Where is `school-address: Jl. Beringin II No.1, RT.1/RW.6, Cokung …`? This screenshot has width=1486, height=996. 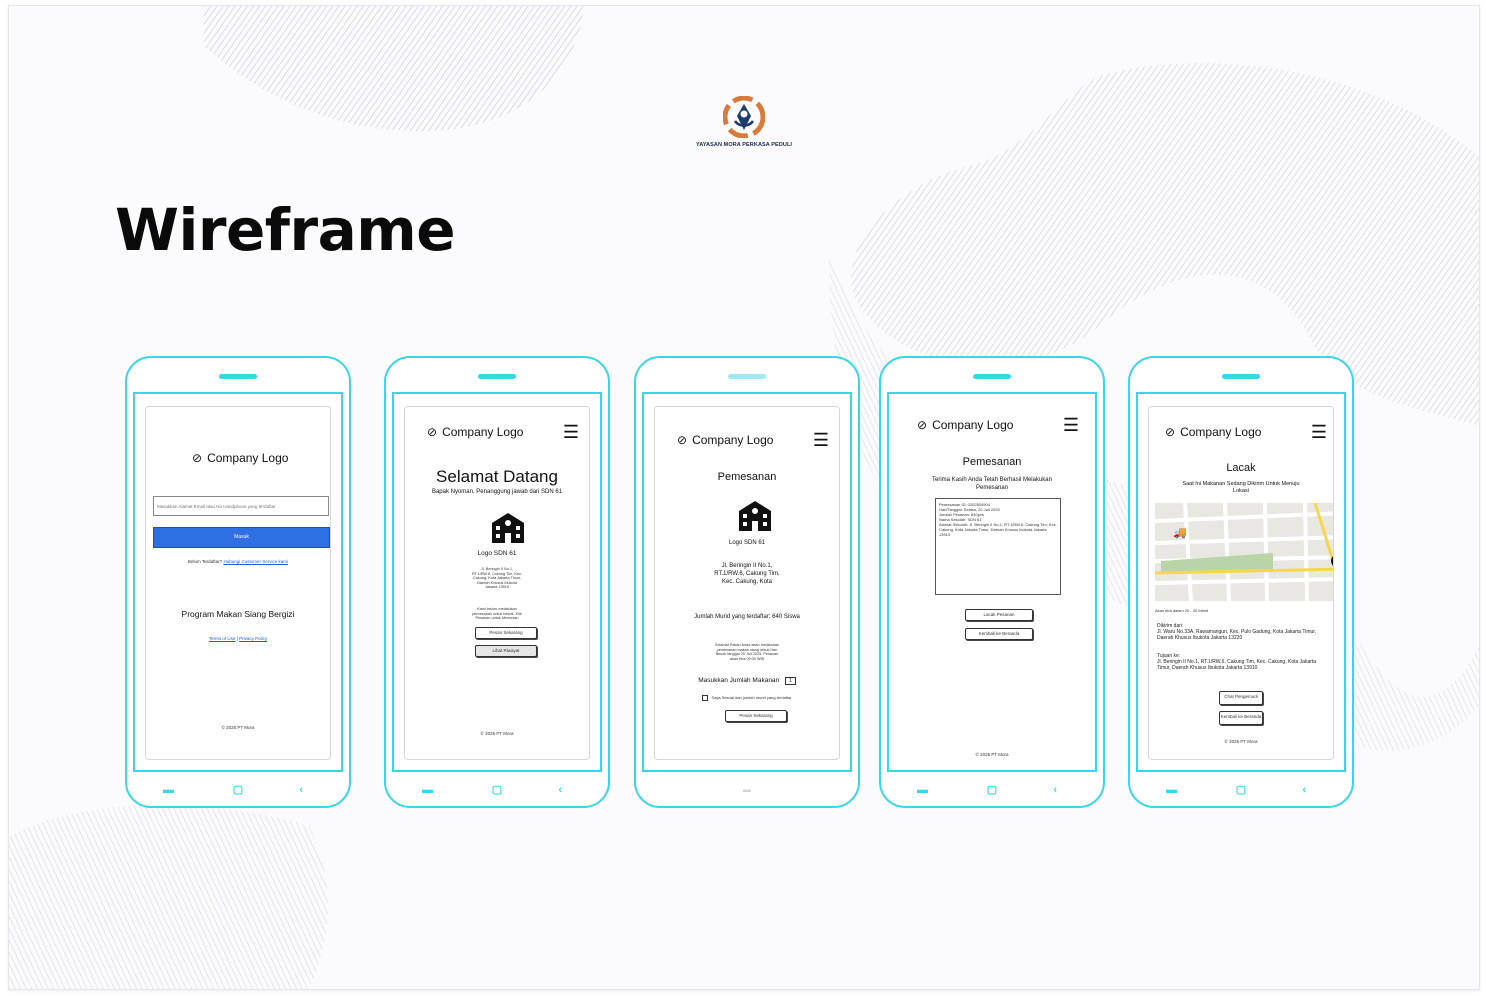 school-address: Jl. Beringin II No.1, RT.1/RW.6, Cokung … is located at coordinates (497, 578).